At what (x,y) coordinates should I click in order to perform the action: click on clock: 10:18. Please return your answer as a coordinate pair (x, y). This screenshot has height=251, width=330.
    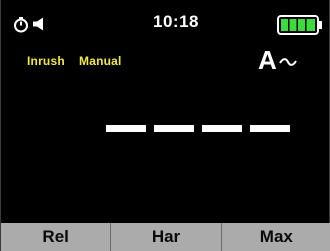
    Looking at the image, I should click on (176, 21).